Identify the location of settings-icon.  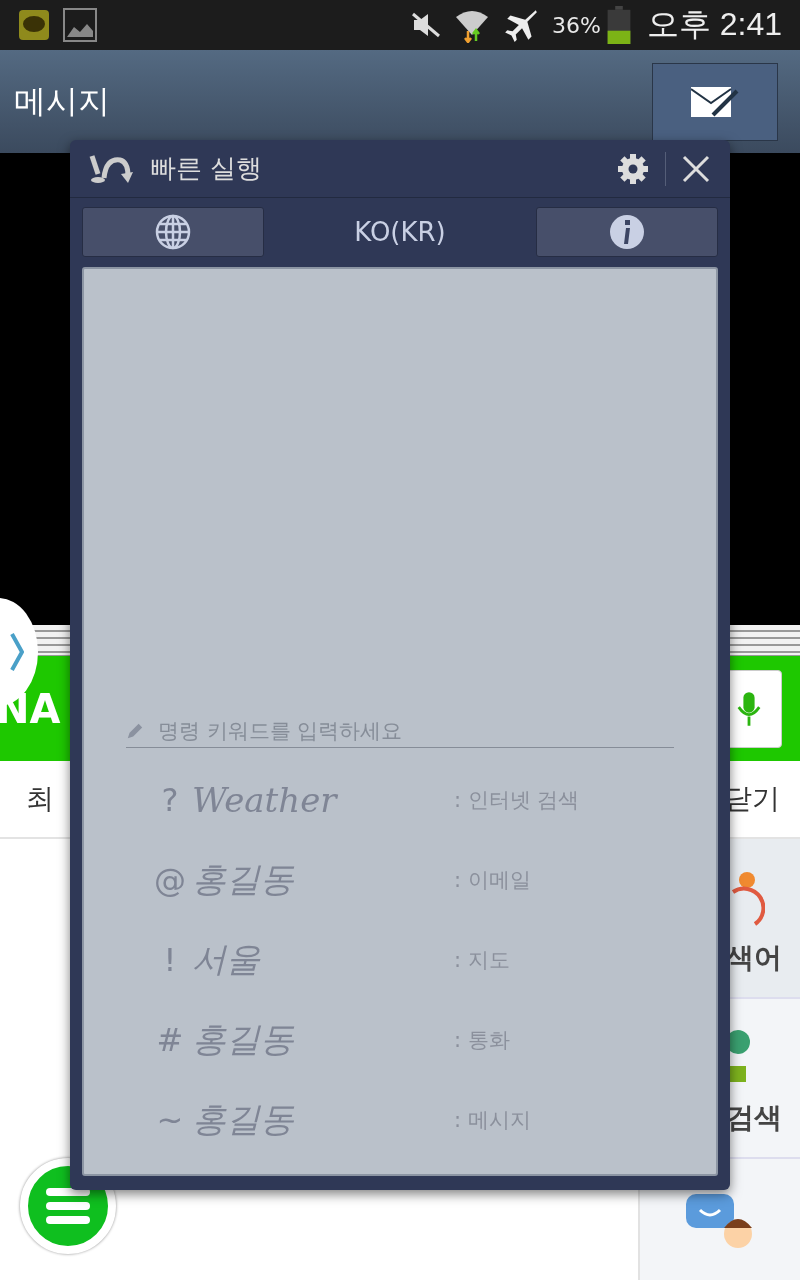
(633, 168).